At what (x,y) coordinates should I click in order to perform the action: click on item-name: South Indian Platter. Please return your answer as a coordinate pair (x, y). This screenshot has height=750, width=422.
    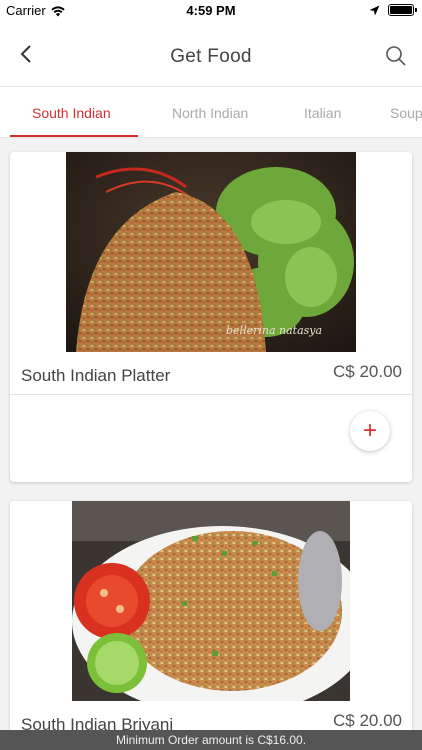
    Looking at the image, I should click on (96, 375).